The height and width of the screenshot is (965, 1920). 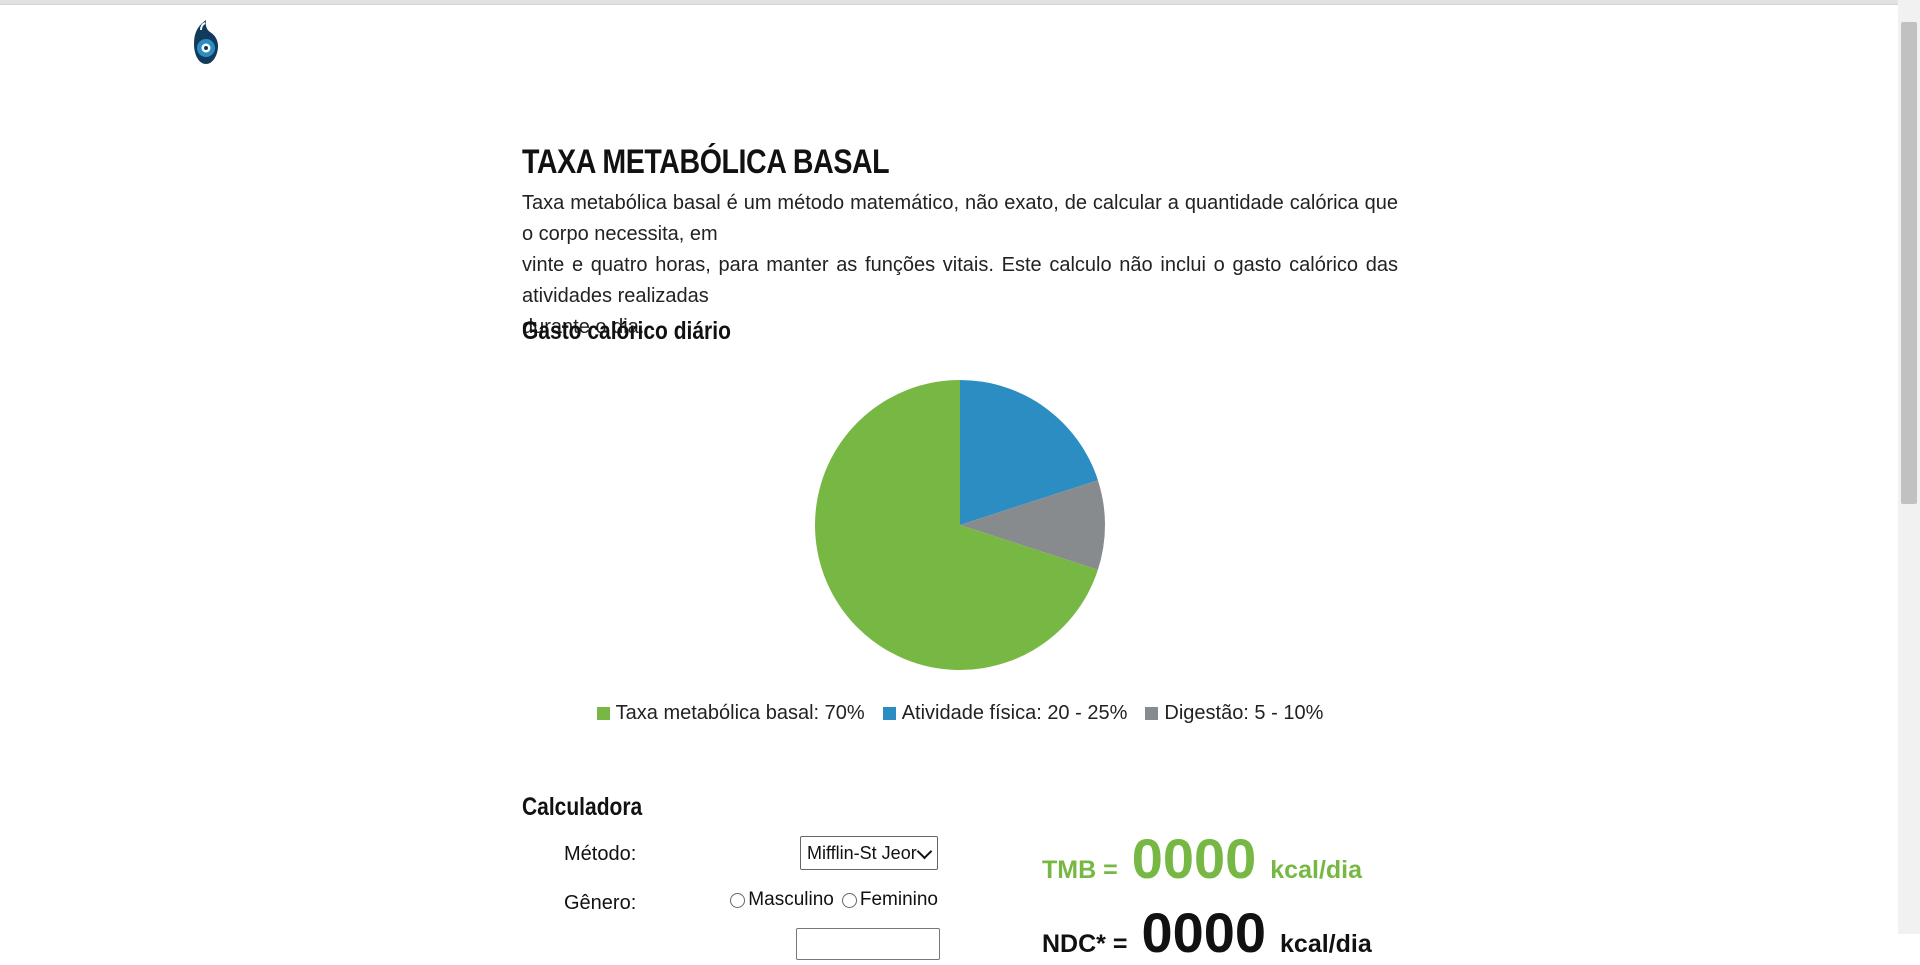 I want to click on browser-top-border, so click(x=949, y=2).